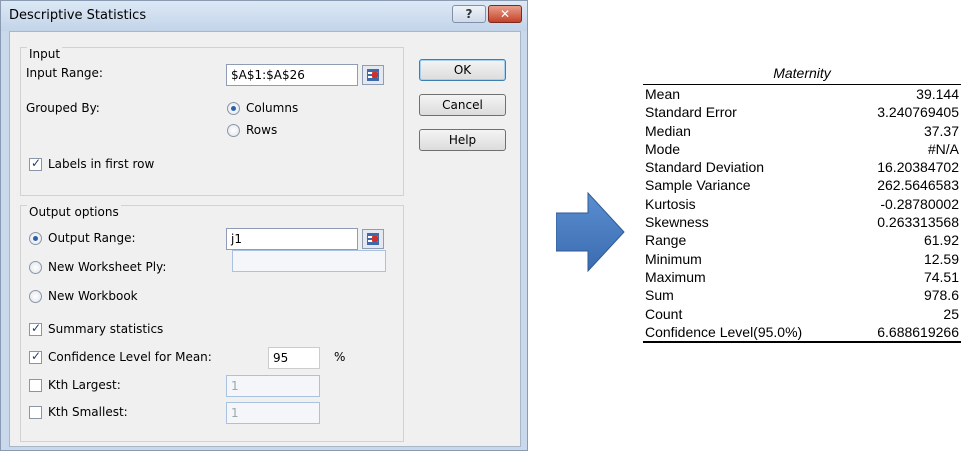 The height and width of the screenshot is (451, 975). I want to click on confidence-level-field: 95, so click(294, 358).